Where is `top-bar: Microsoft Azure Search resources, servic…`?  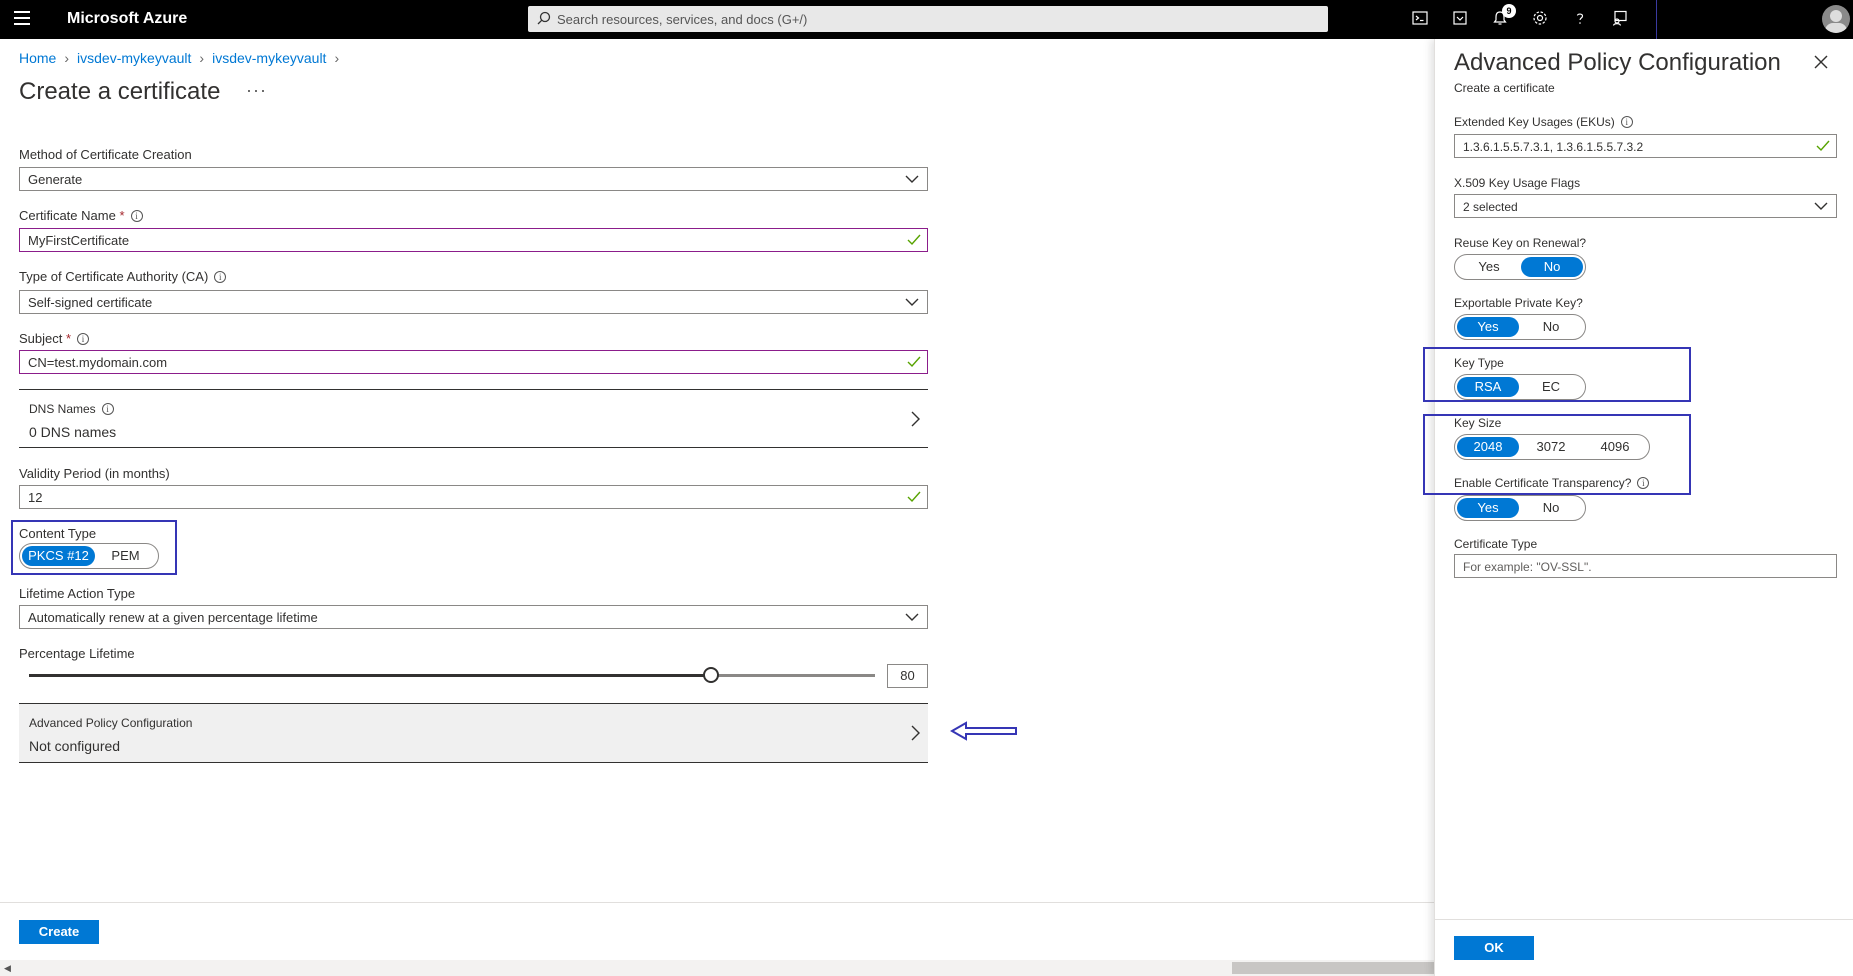
top-bar: Microsoft Azure Search resources, servic… is located at coordinates (926, 19).